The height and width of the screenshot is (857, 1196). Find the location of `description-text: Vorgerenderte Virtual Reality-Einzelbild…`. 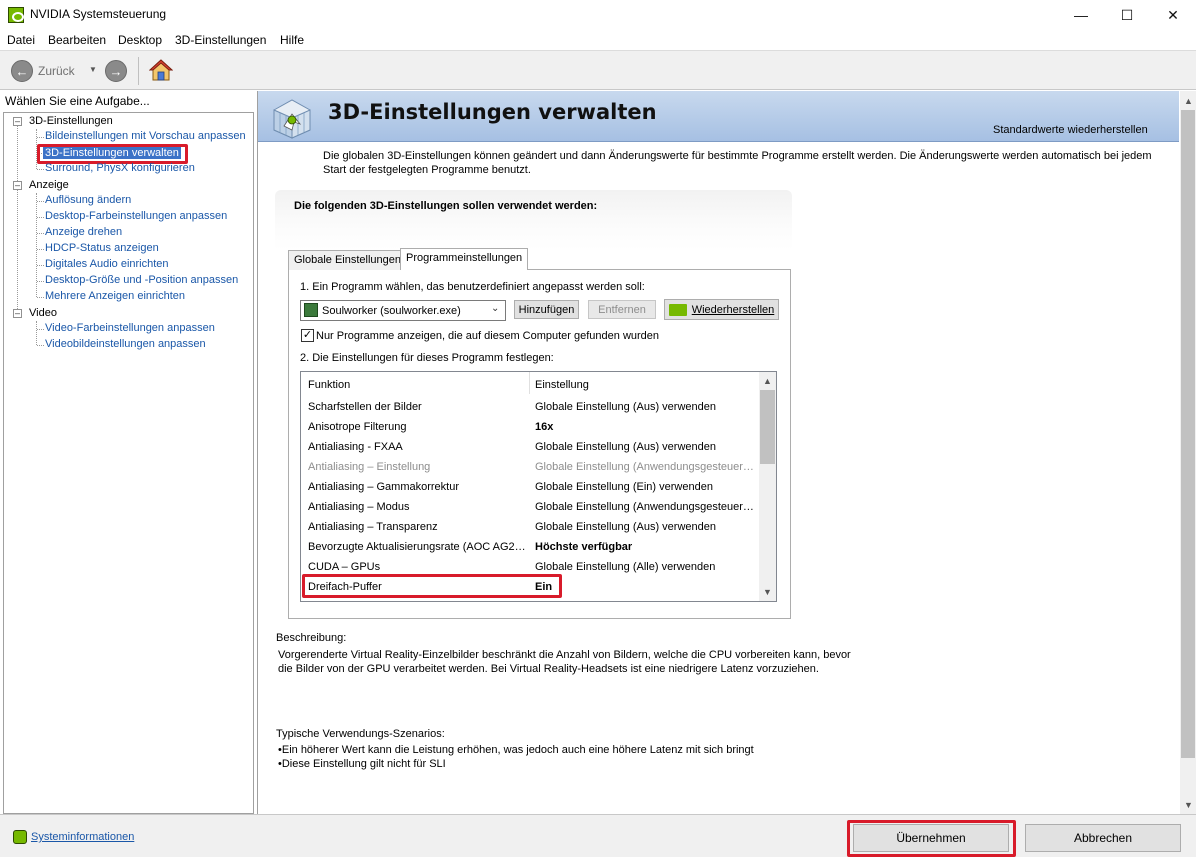

description-text: Vorgerenderte Virtual Reality-Einzelbild… is located at coordinates (564, 662).